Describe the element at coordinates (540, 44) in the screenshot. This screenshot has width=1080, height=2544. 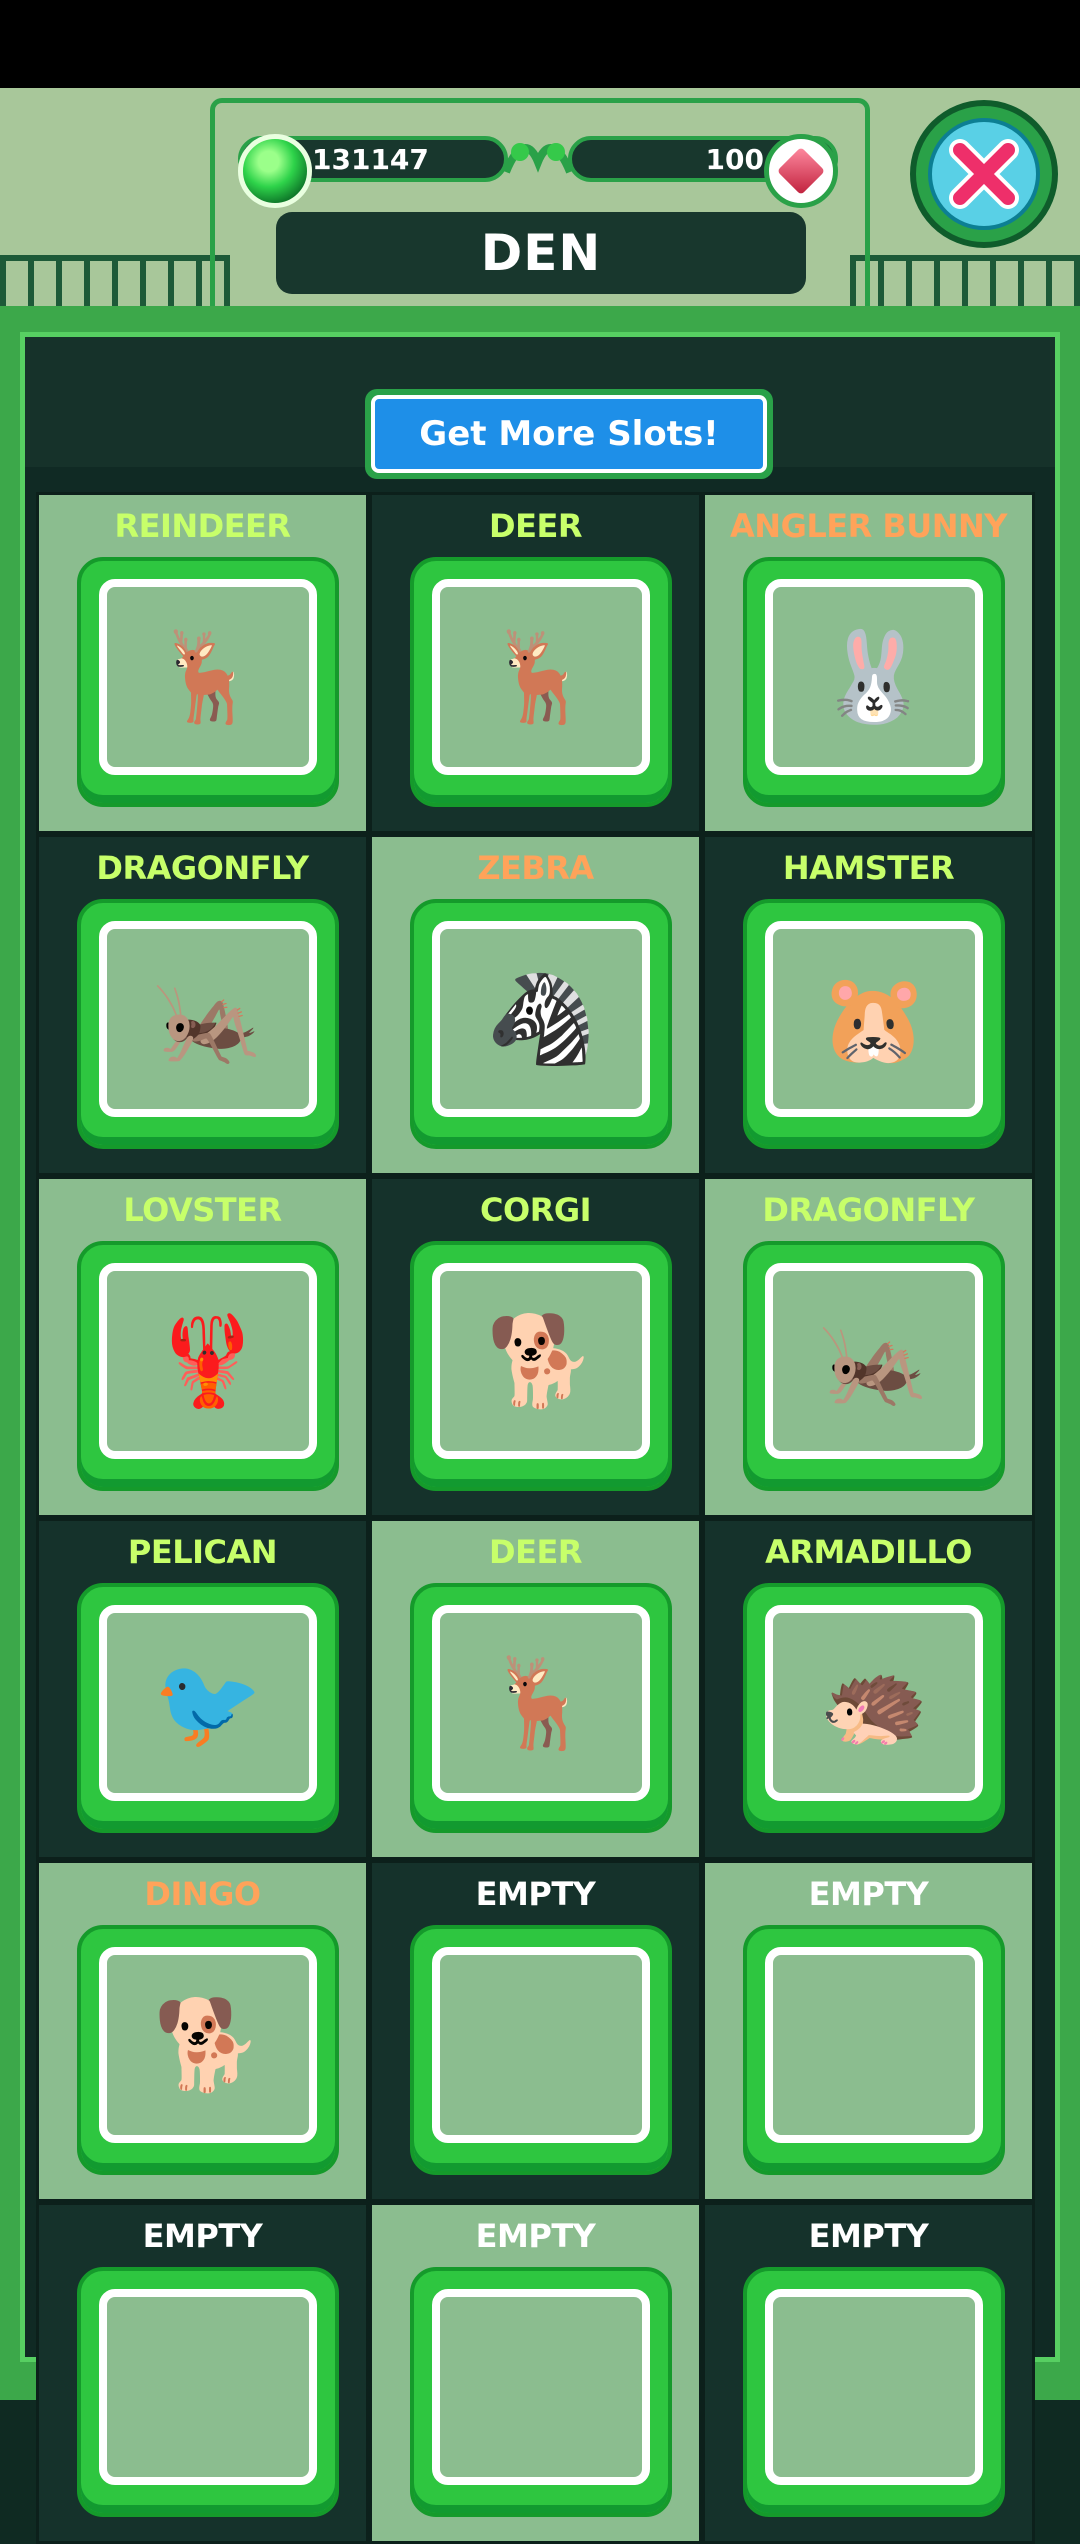
I see `status-bar` at that location.